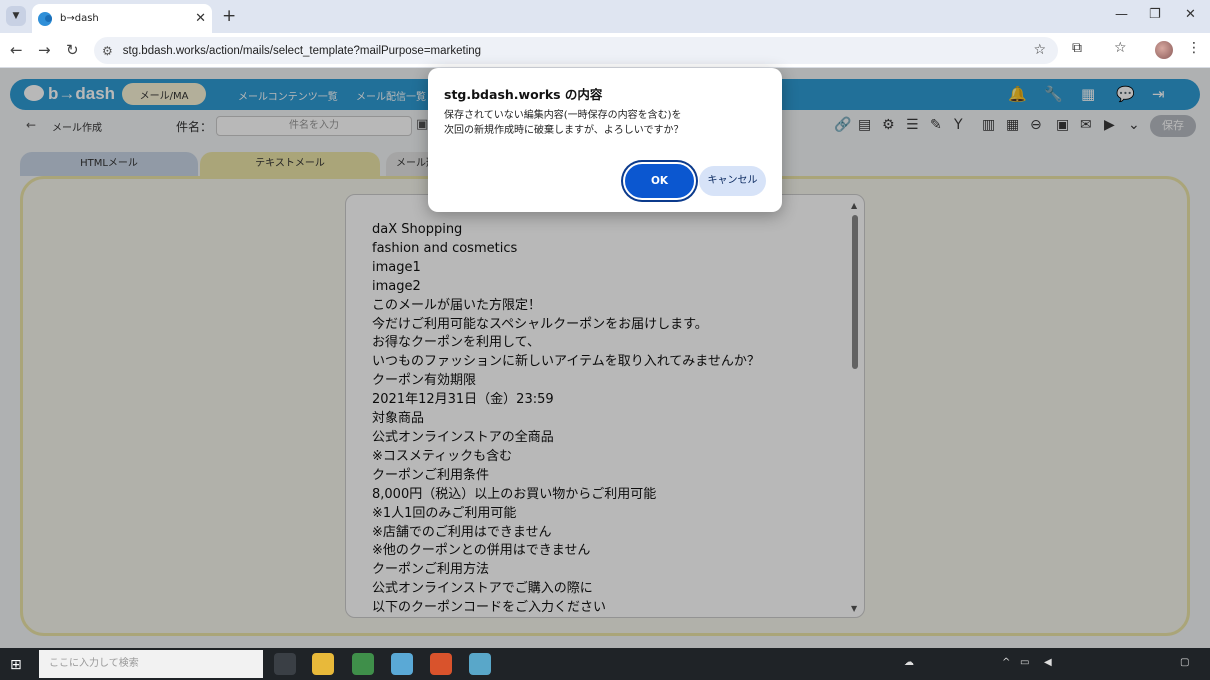  What do you see at coordinates (402, 664) in the screenshot?
I see `app-icon-blue` at bounding box center [402, 664].